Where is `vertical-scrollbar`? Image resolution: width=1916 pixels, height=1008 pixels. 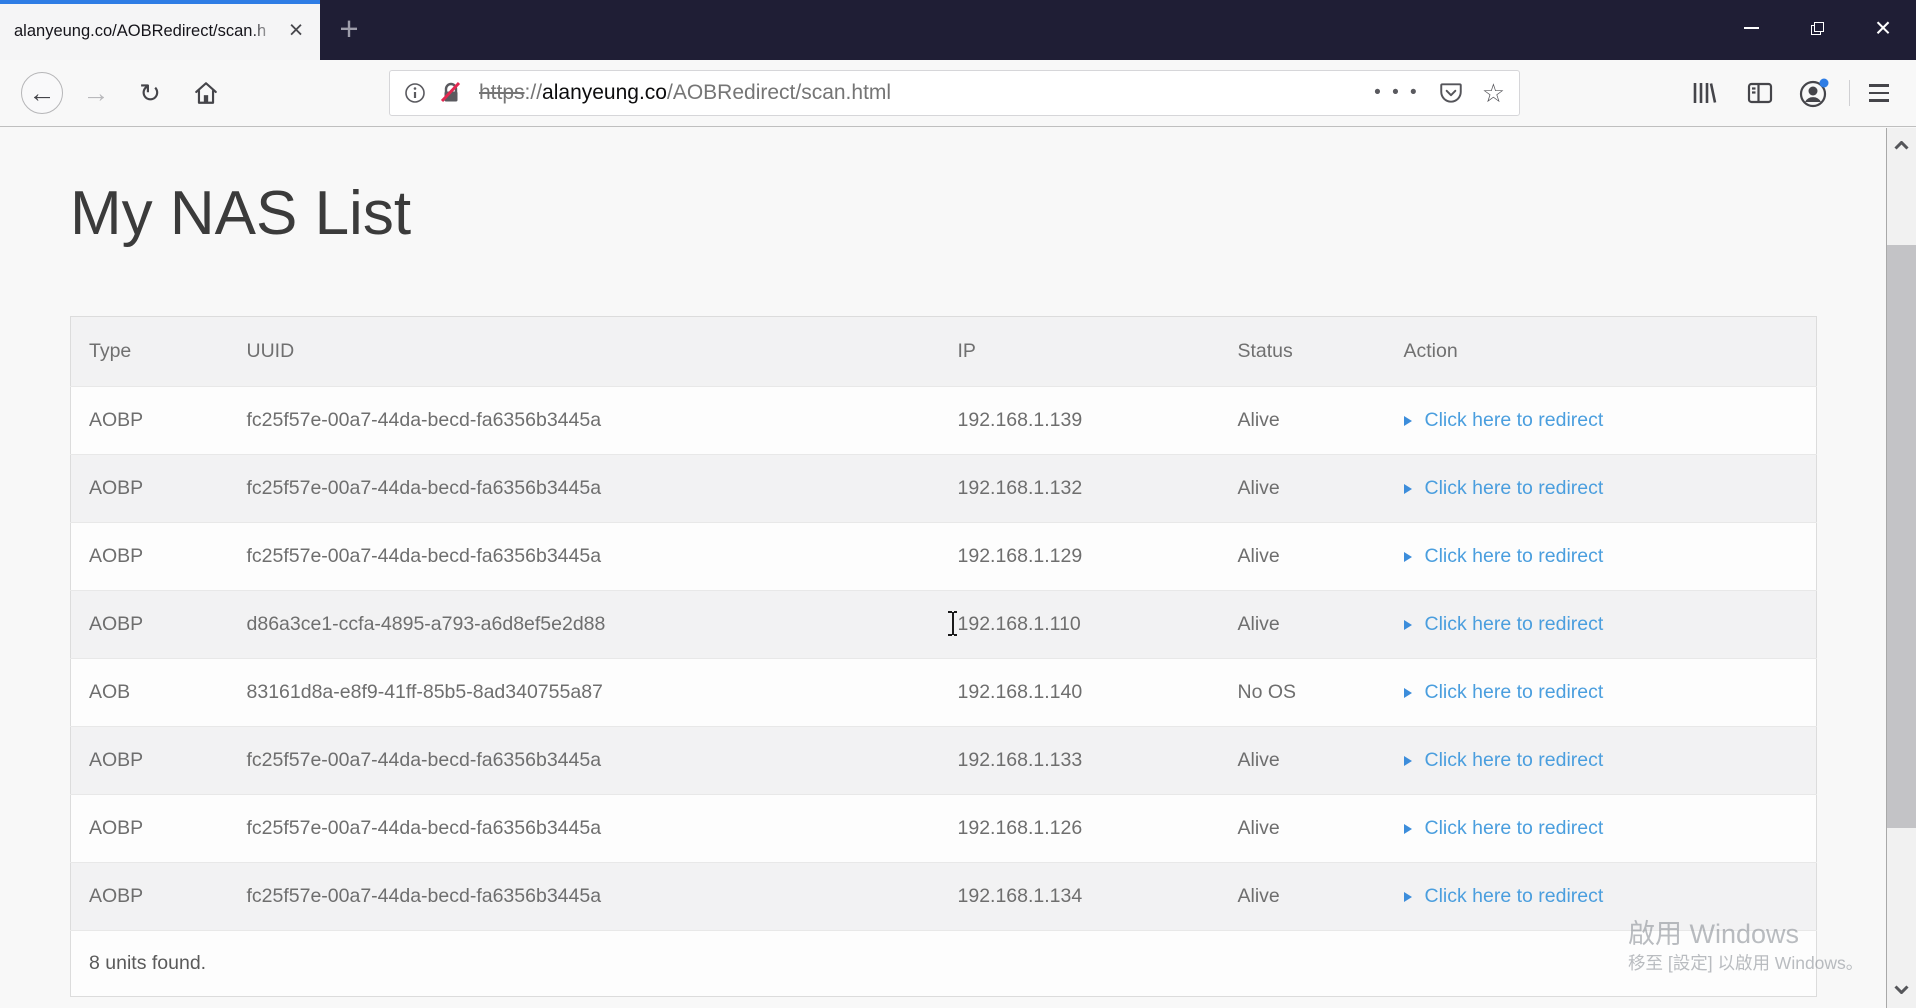 vertical-scrollbar is located at coordinates (1901, 568).